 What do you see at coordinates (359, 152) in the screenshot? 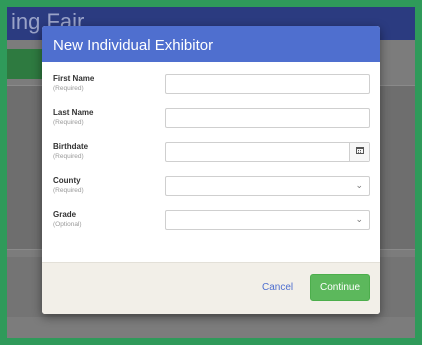
I see `calendar-icon` at bounding box center [359, 152].